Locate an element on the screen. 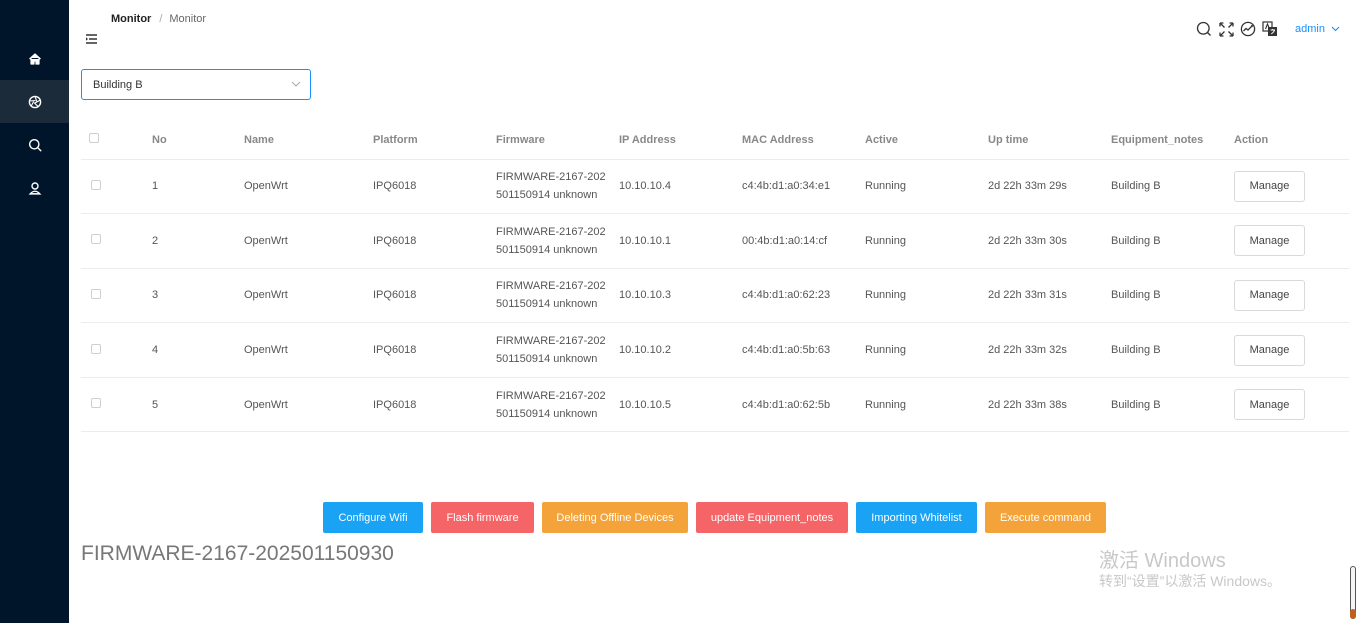 The width and height of the screenshot is (1360, 623). translate-icon is located at coordinates (1270, 28).